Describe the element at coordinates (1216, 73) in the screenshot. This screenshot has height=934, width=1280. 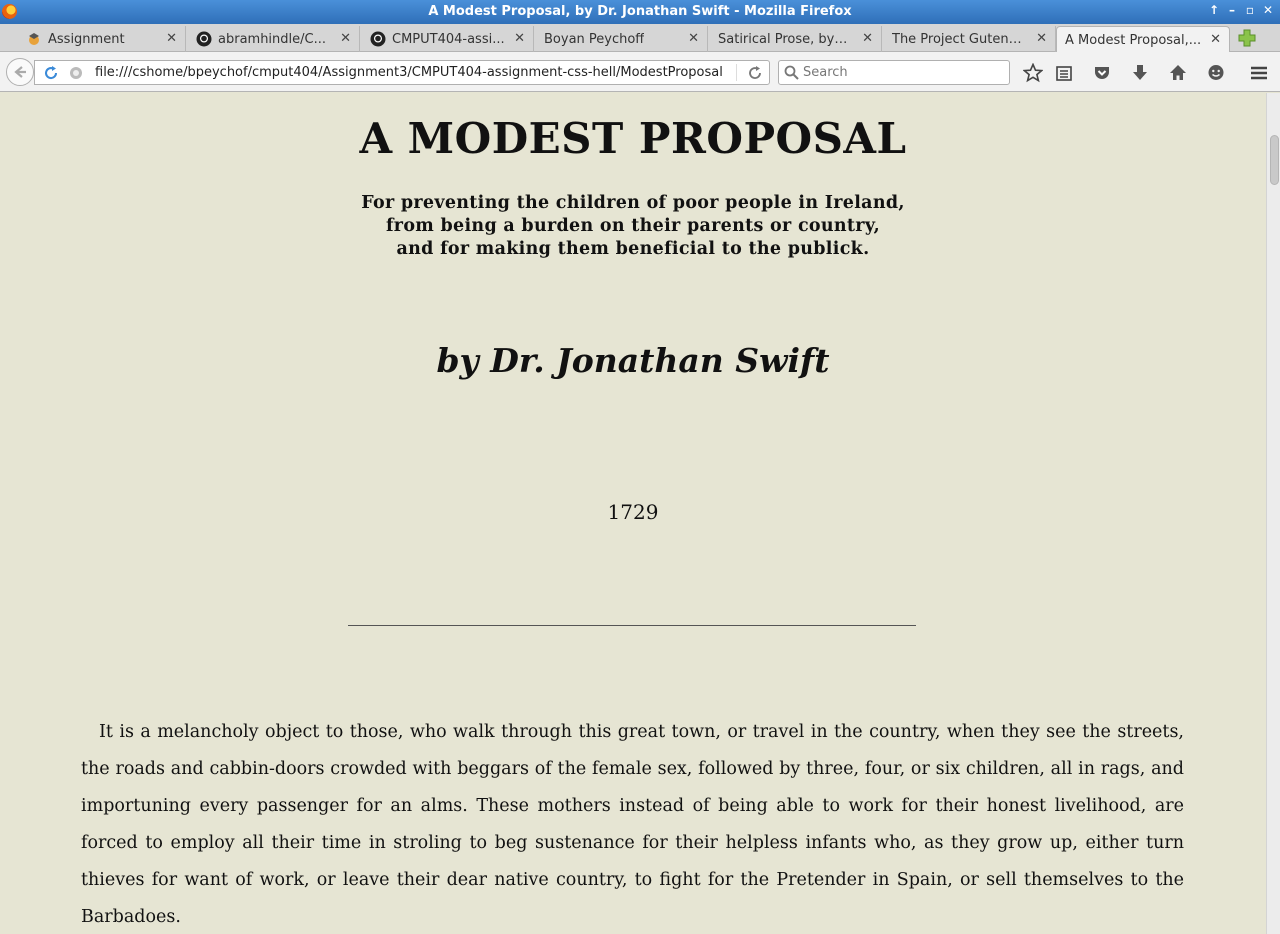
I see `hello-chat-icon` at that location.